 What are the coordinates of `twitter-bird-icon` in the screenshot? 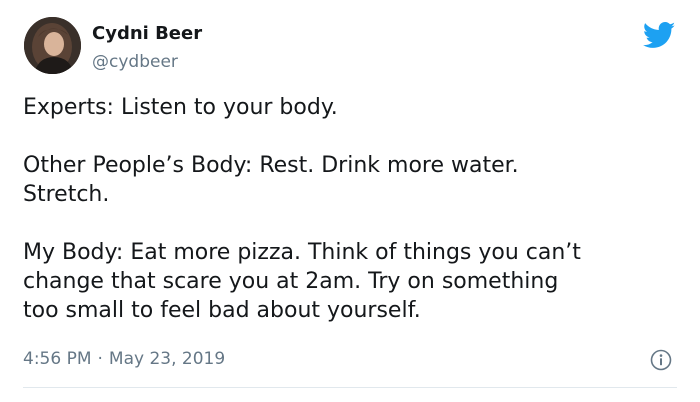 It's located at (659, 35).